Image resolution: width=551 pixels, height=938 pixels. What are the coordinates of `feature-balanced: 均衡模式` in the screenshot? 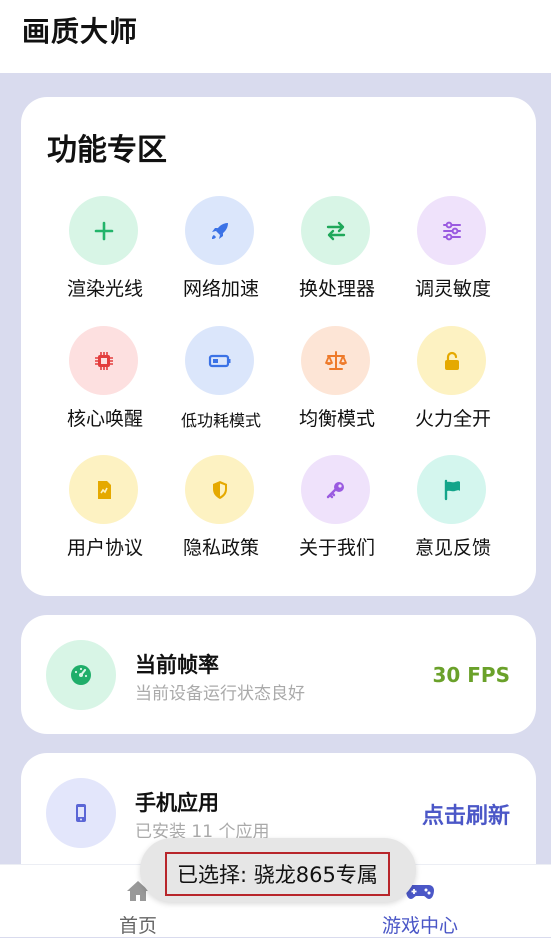 It's located at (337, 381).